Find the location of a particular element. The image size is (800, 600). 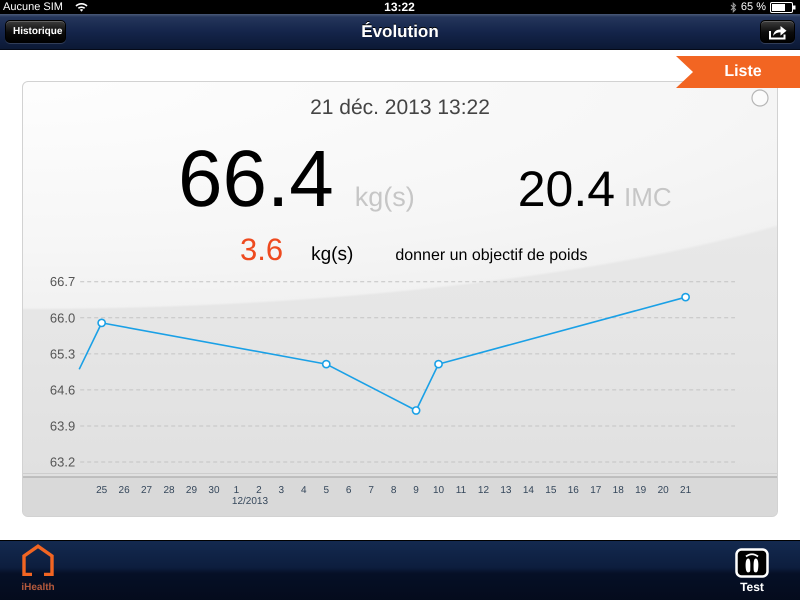

back-button: Historique is located at coordinates (35, 31).